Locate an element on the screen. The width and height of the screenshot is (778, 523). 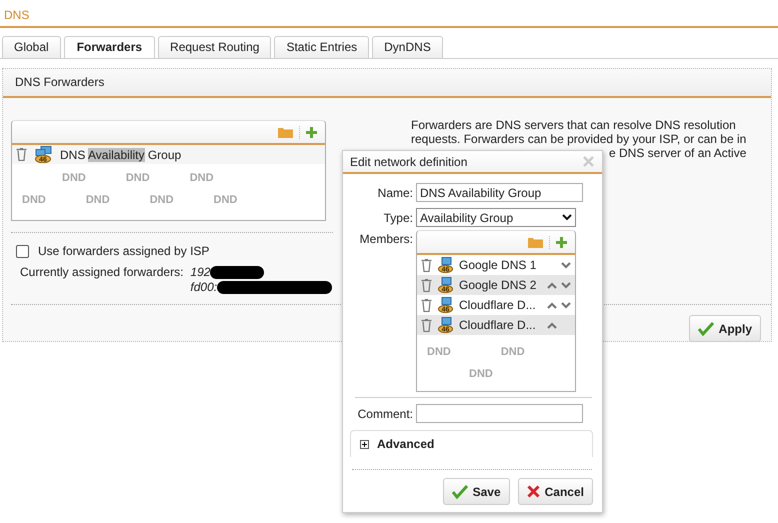
help-text: Forwarders are DNS servers that can resolve DNS resolution is located at coordinates (574, 125).